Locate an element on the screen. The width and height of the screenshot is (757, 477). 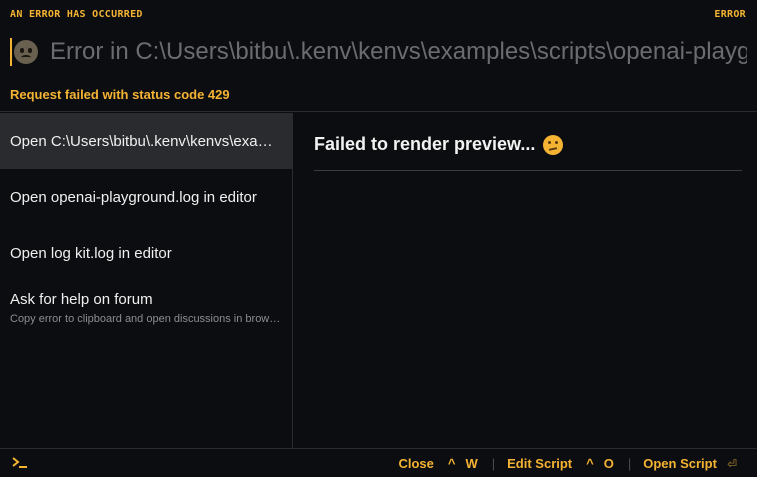
enter-key-icon: ⏎ is located at coordinates (731, 463).